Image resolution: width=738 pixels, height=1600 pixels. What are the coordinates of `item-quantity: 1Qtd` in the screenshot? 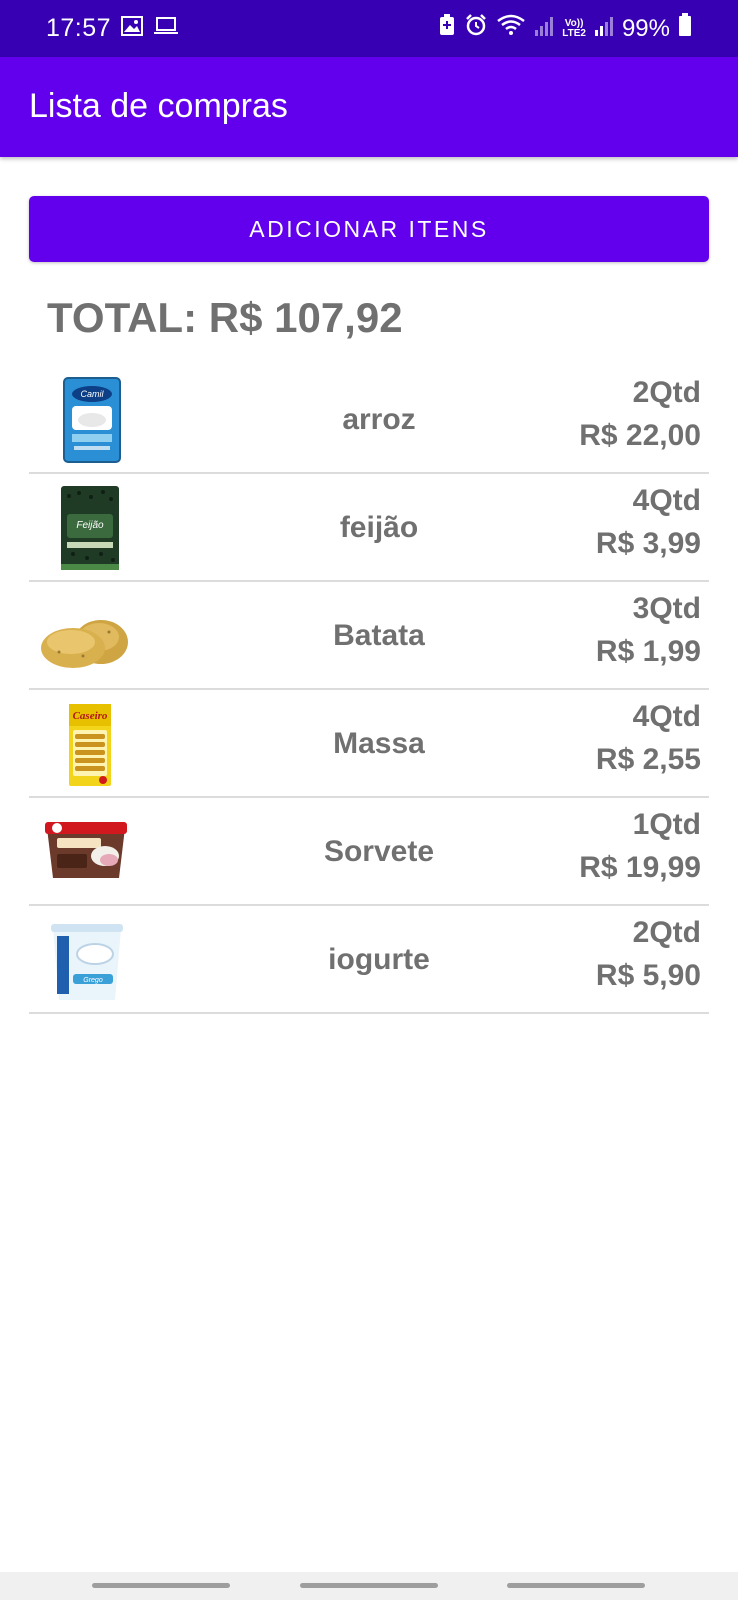 It's located at (666, 824).